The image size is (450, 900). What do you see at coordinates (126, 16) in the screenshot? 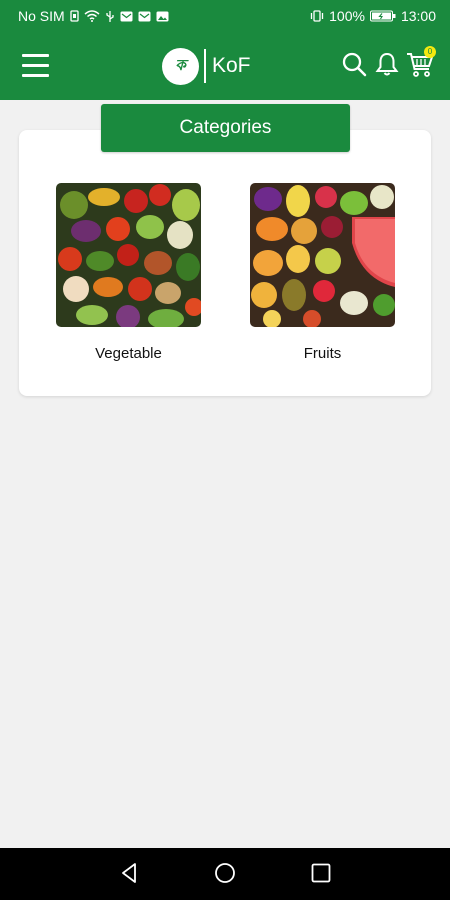
I see `mail-icon` at bounding box center [126, 16].